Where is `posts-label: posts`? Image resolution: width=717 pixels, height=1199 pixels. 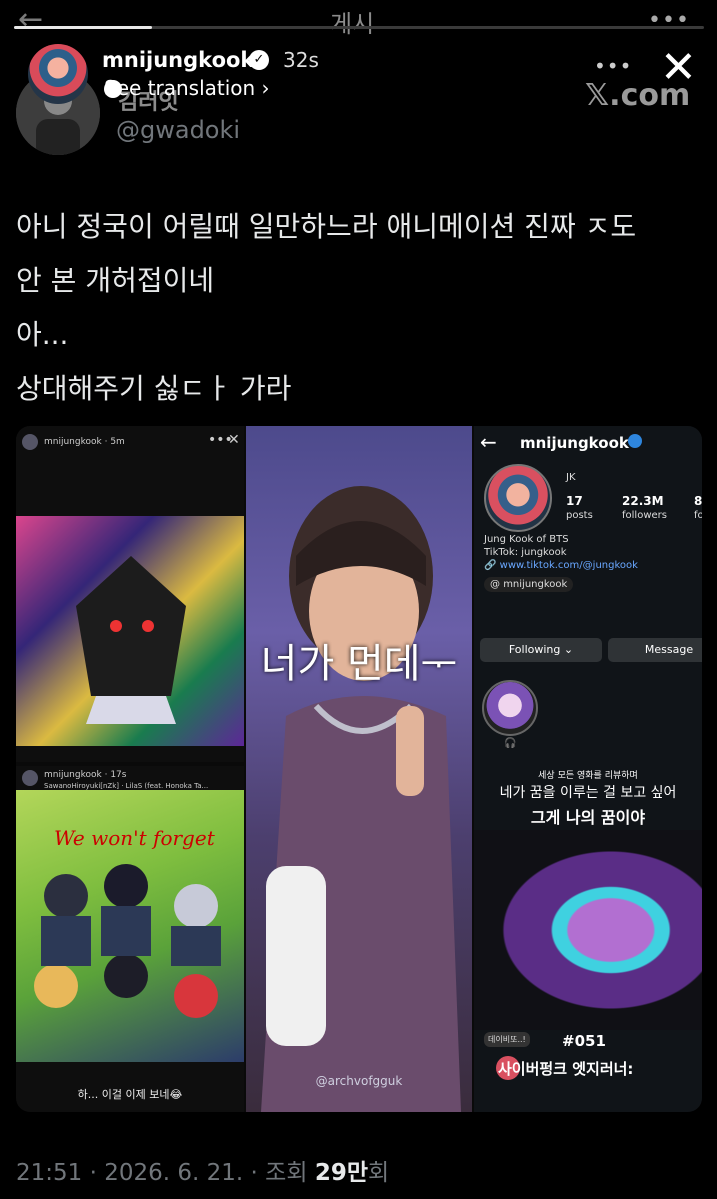 posts-label: posts is located at coordinates (579, 515).